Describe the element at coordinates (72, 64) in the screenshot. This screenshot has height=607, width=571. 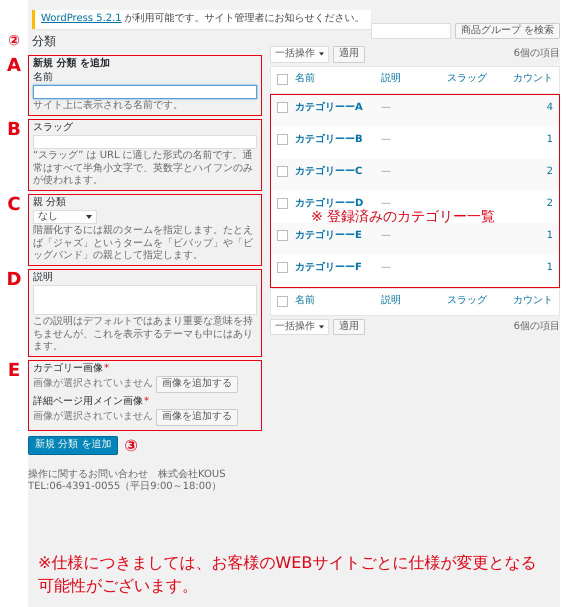
I see `form-title: 新規 分類 を追加` at that location.